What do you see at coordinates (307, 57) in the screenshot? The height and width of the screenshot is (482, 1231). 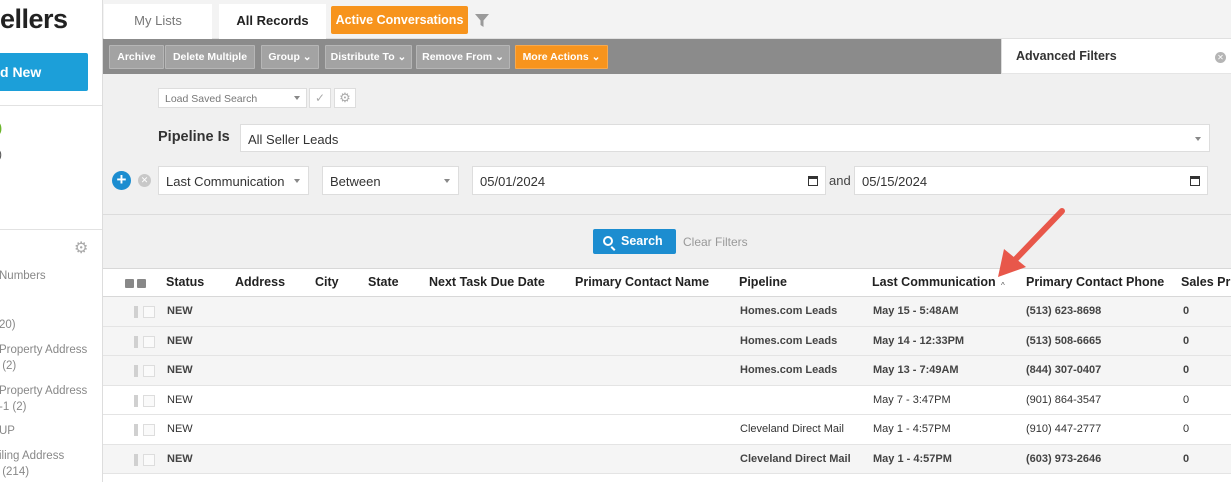 I see `chevron-down-icon: ⌄` at bounding box center [307, 57].